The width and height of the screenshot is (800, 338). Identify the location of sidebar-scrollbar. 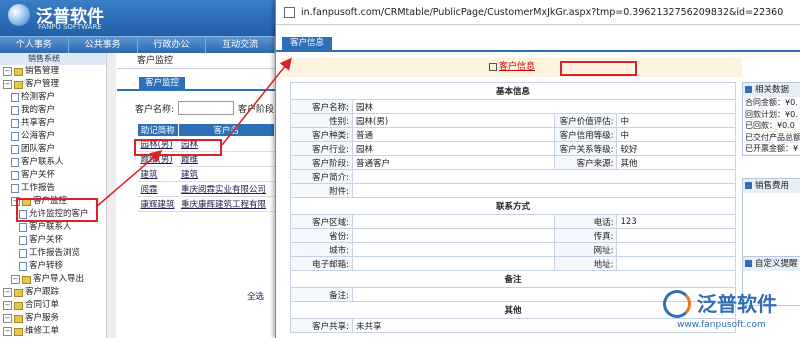
(111, 195).